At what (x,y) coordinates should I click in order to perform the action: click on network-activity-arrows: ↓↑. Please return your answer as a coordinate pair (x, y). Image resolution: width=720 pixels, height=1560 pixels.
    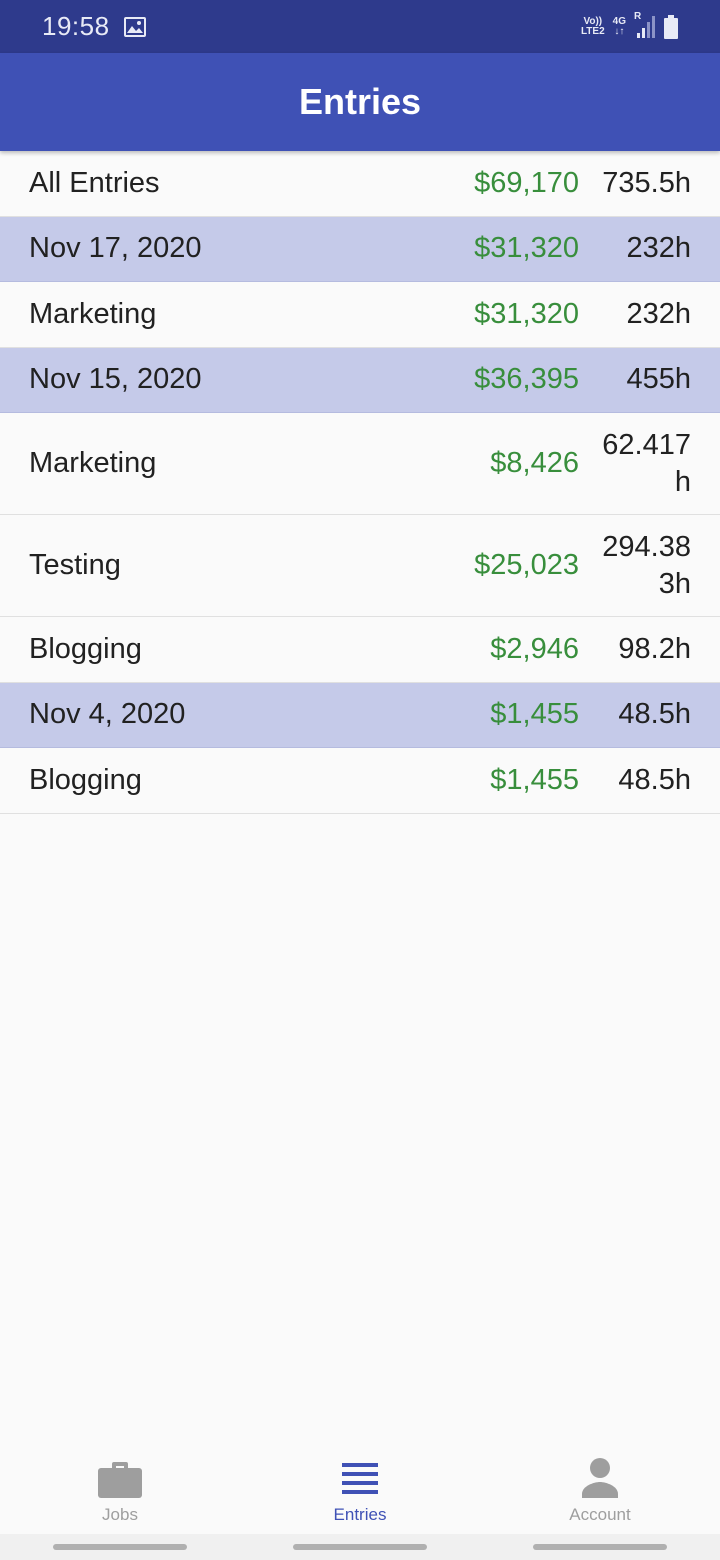
    Looking at the image, I should click on (619, 31).